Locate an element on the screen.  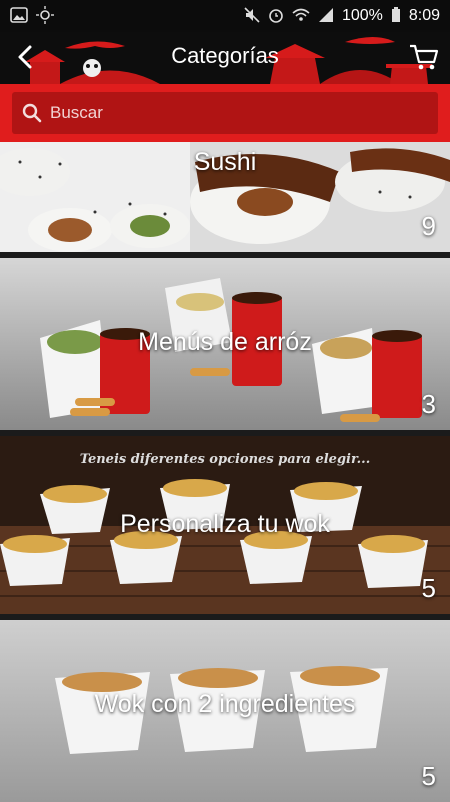
category-card-sushi: Sushi 9 is located at coordinates (225, 197).